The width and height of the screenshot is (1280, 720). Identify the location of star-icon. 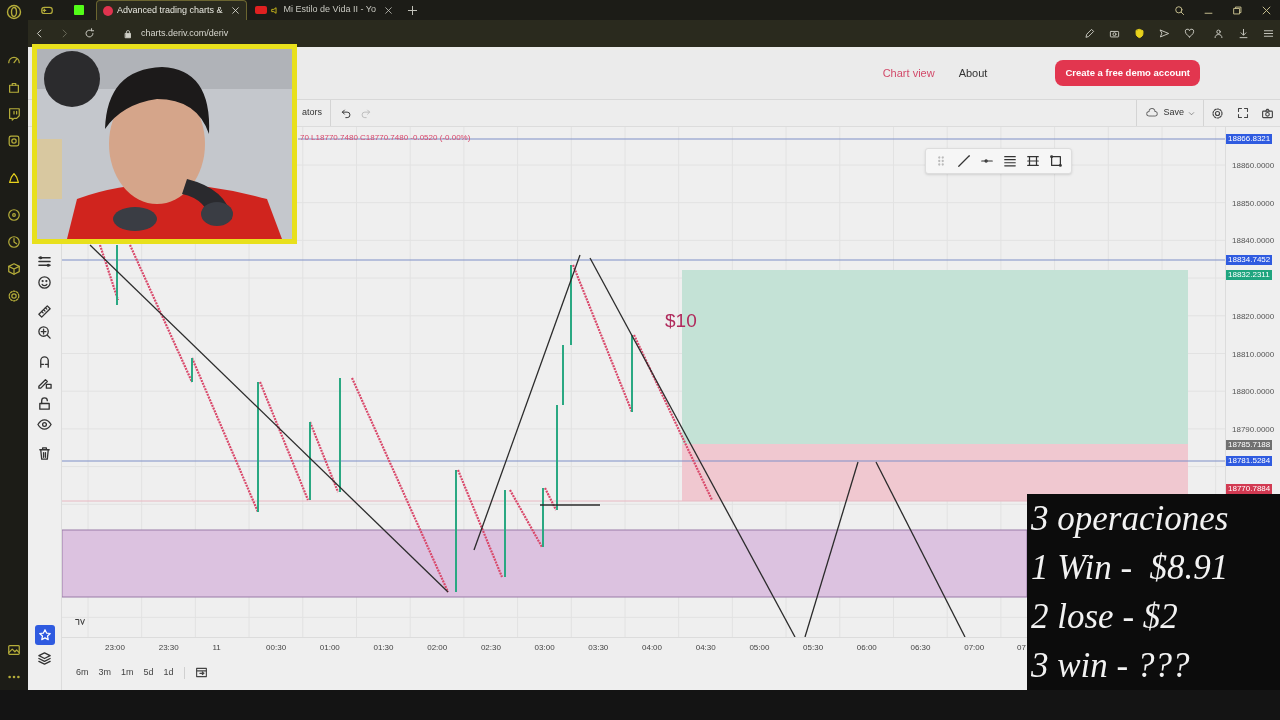
(44, 635).